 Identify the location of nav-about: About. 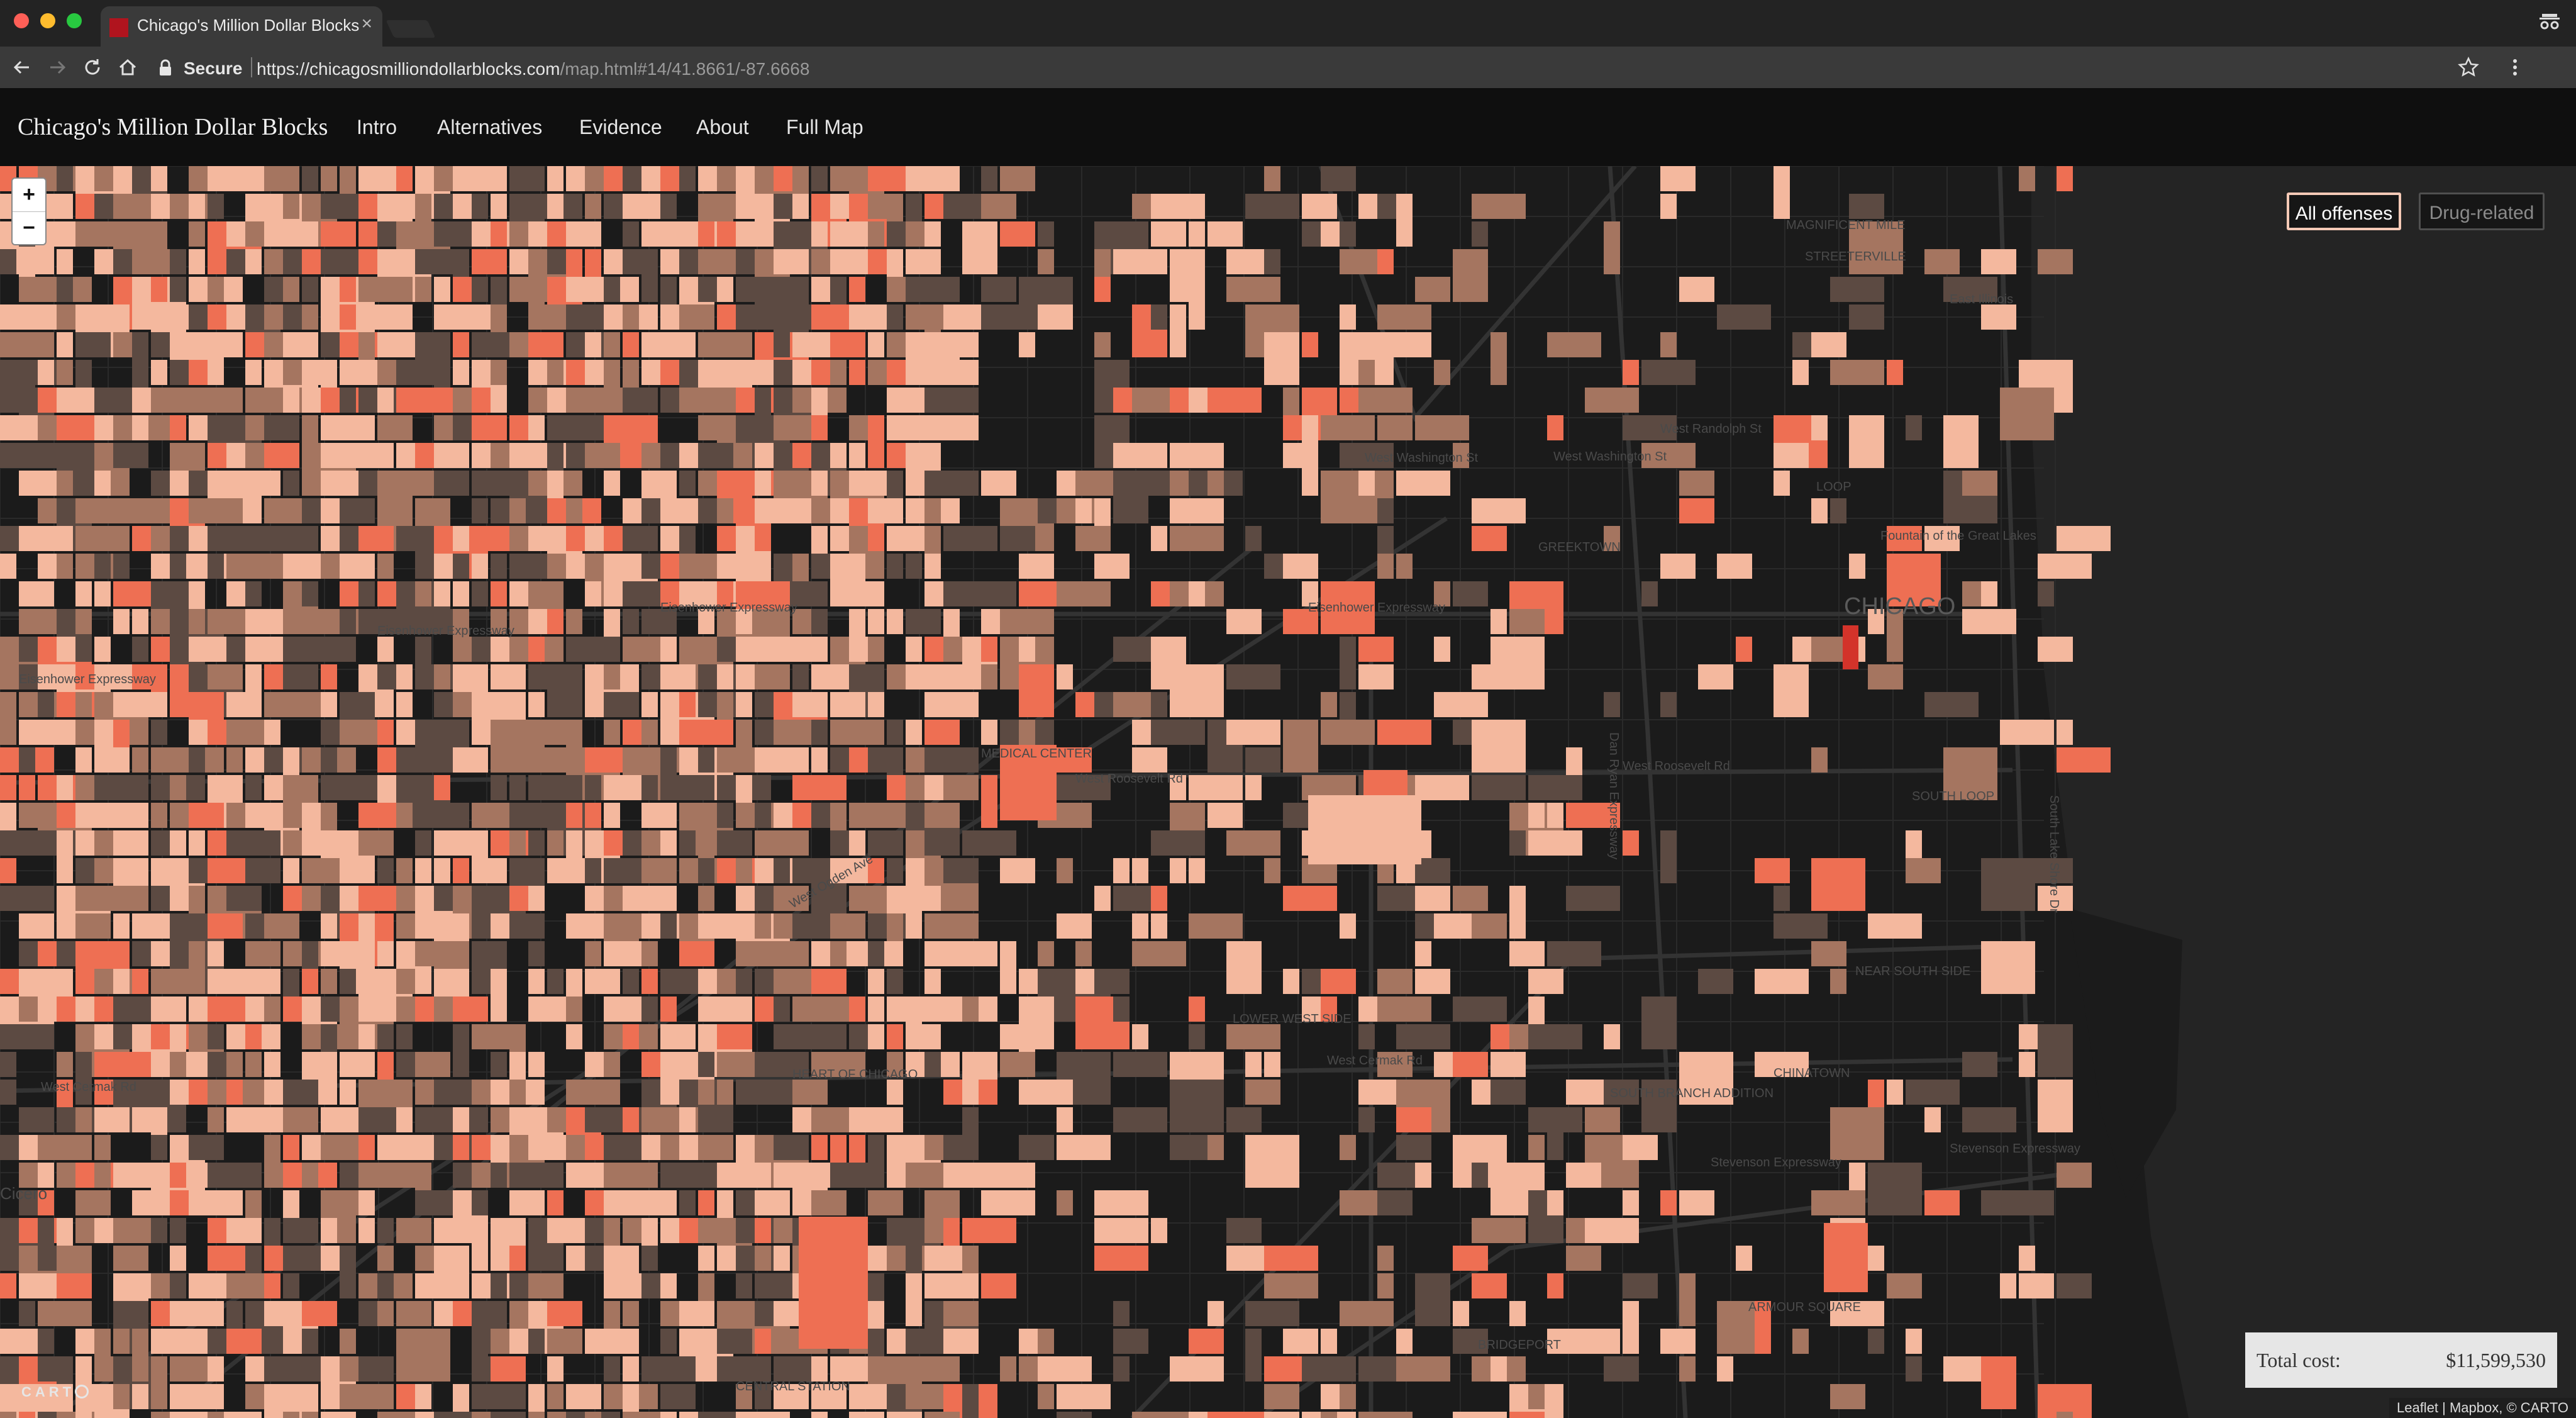
(722, 127).